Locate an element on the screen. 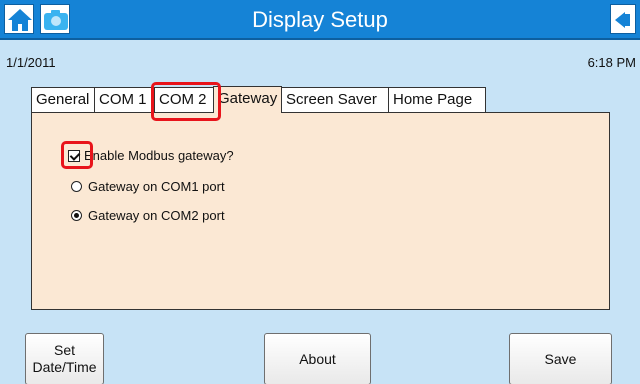  tab-com1: COM 1 is located at coordinates (124, 100).